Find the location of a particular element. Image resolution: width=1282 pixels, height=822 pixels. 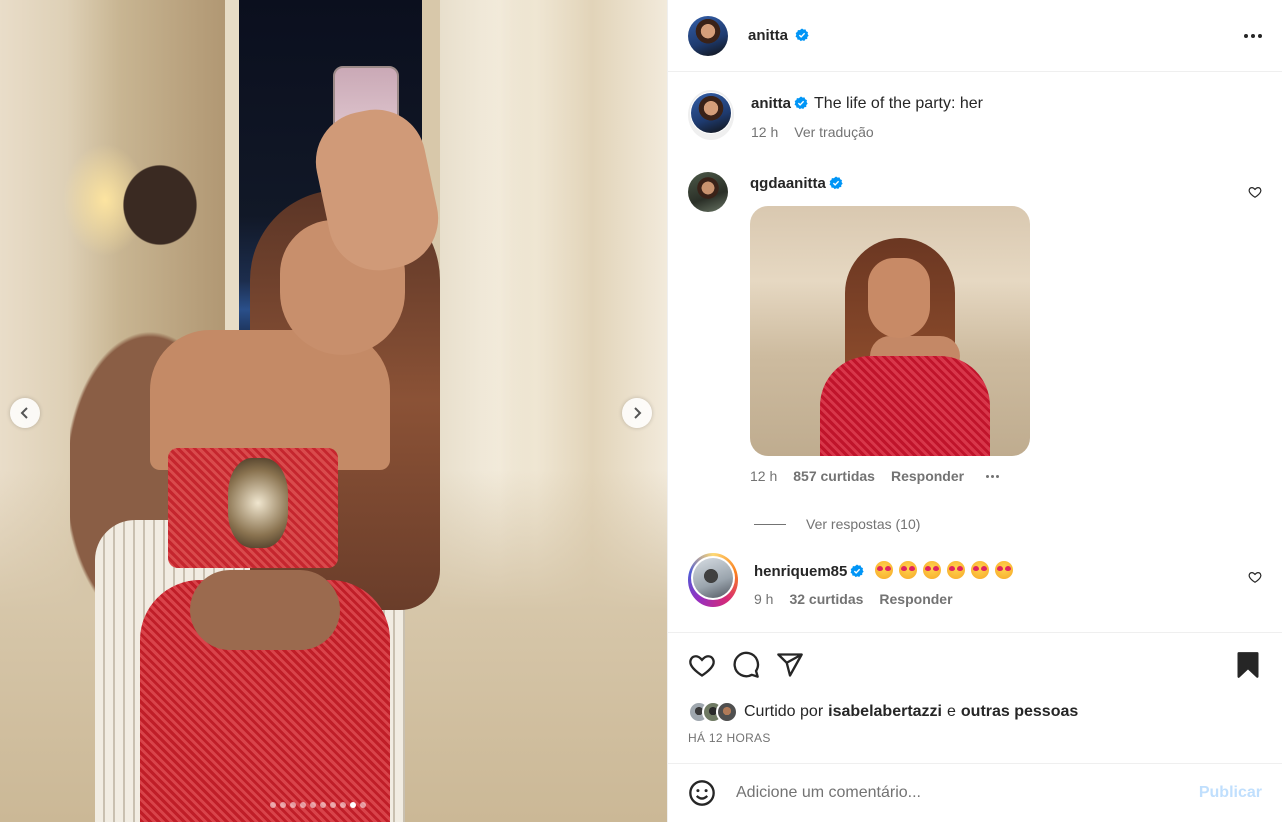

comment-emojis is located at coordinates (941, 570).